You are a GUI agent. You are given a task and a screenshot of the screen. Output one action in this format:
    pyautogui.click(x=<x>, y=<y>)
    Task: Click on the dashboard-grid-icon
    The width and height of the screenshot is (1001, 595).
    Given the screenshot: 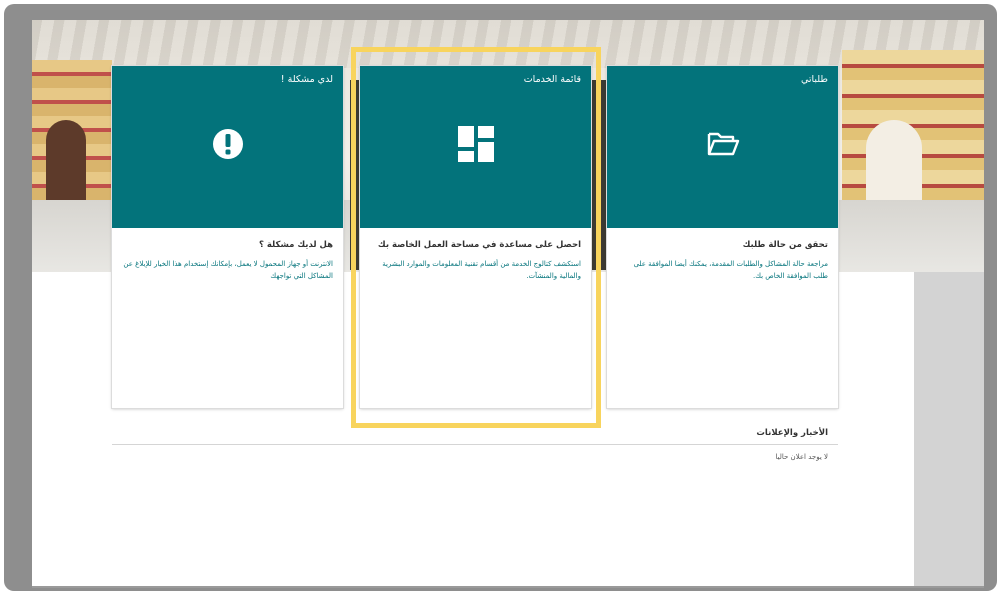 What is the action you would take?
    pyautogui.click(x=475, y=144)
    